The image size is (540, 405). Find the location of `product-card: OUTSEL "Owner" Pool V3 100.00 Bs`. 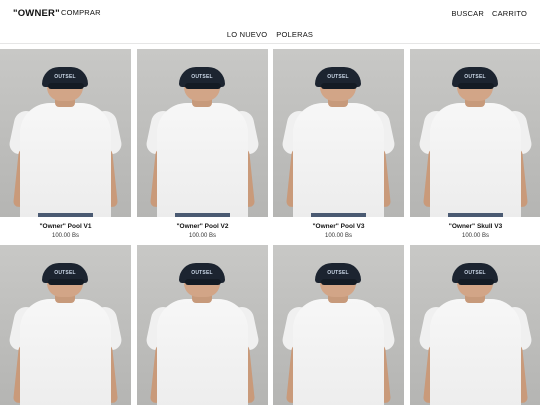

product-card: OUTSEL "Owner" Pool V3 100.00 Bs is located at coordinates (338, 144).